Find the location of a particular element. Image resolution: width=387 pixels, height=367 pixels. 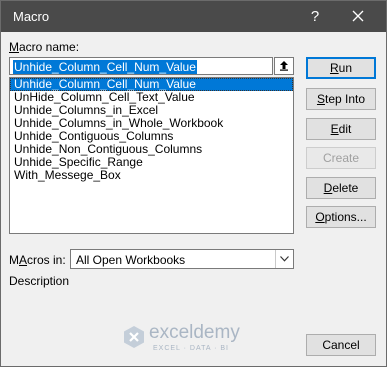

step-into-button: Step Into is located at coordinates (341, 99).